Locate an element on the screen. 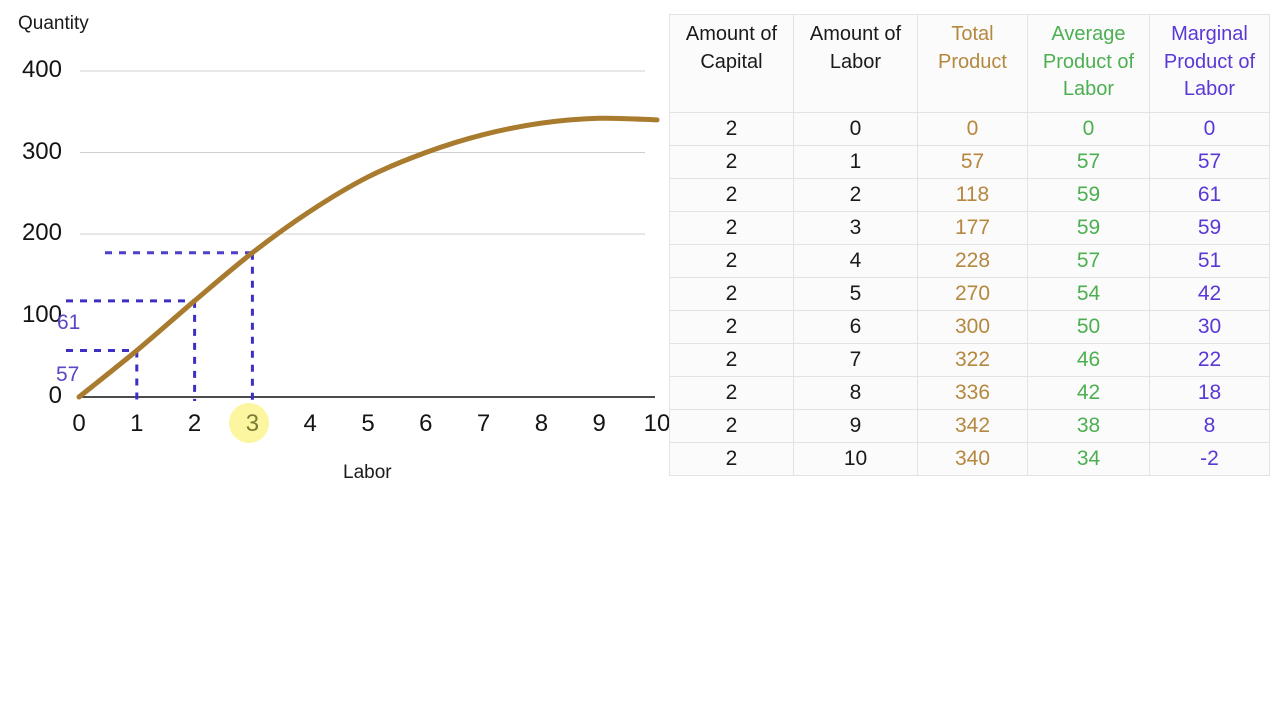  y-axis-tick-label: 400 is located at coordinates (41, 69).